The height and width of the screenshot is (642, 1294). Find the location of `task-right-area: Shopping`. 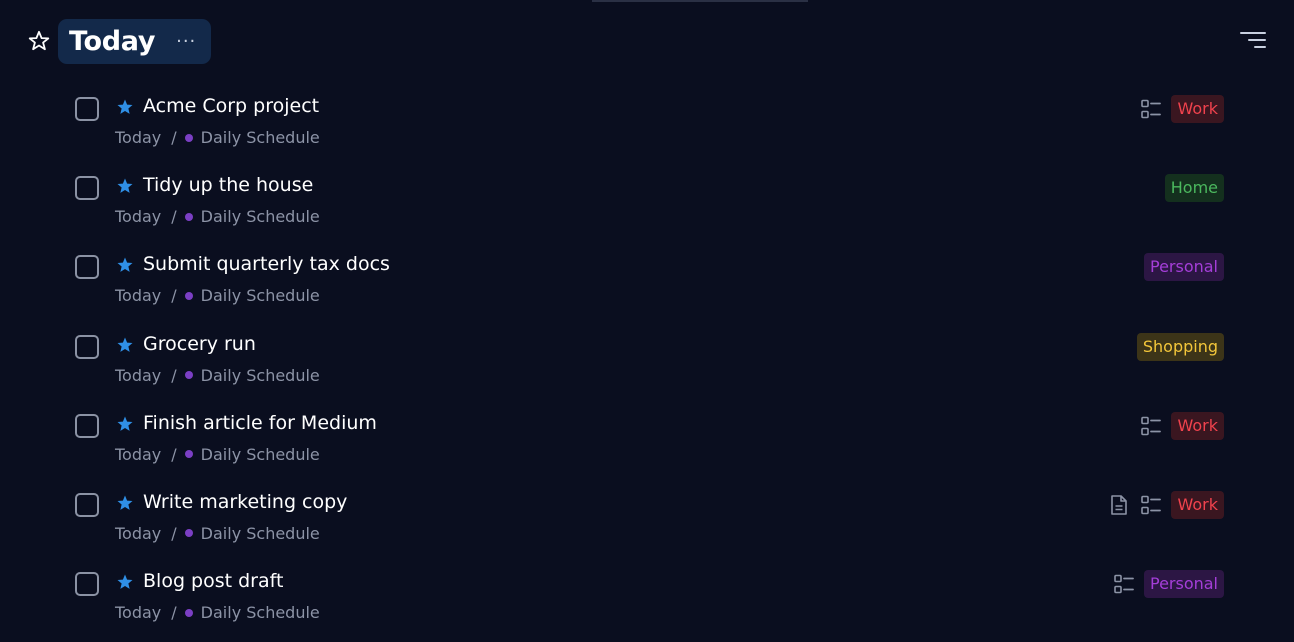

task-right-area: Shopping is located at coordinates (1180, 346).